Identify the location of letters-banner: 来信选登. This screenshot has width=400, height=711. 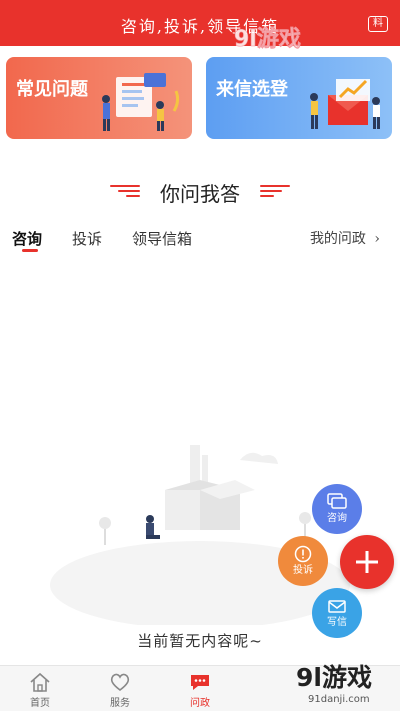
(299, 98).